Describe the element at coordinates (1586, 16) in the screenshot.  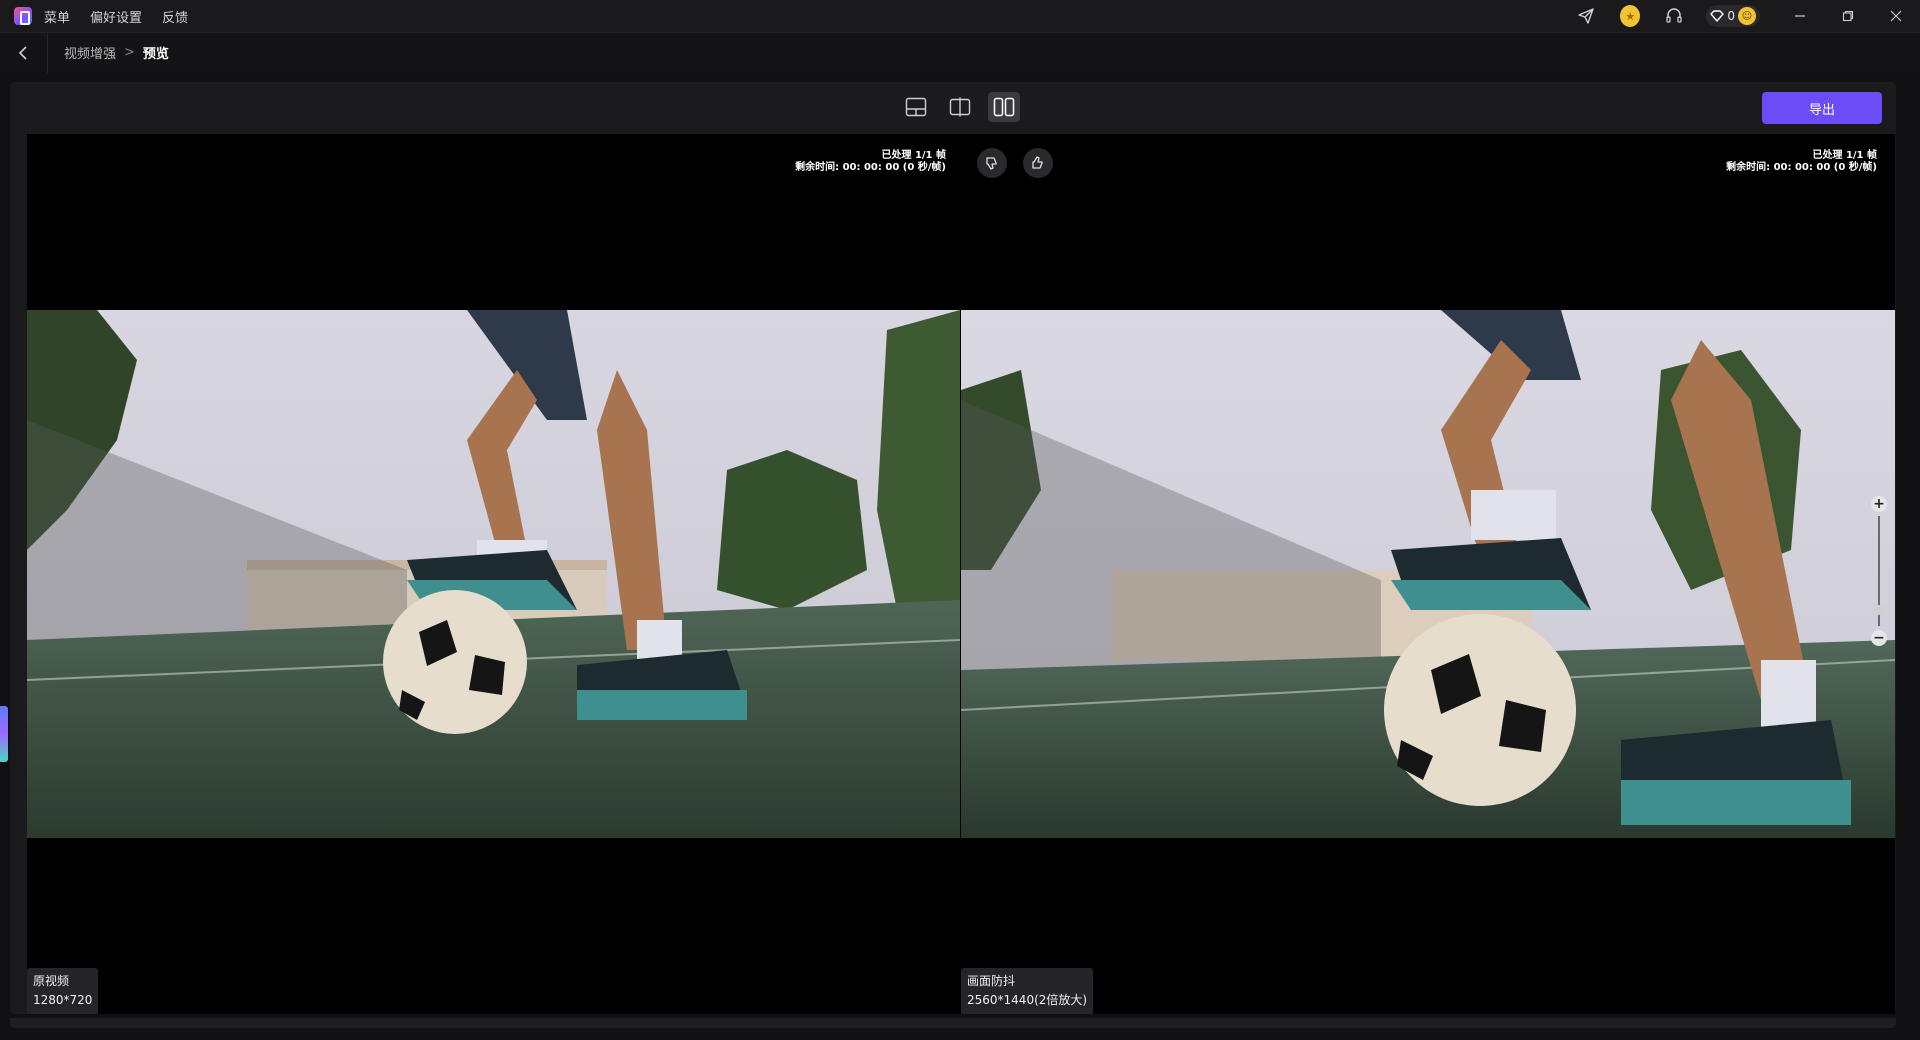
I see `send-icon` at that location.